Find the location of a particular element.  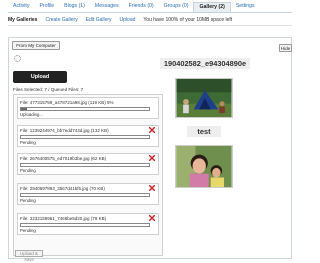

from-computer-button: From My Computer is located at coordinates (36, 45).